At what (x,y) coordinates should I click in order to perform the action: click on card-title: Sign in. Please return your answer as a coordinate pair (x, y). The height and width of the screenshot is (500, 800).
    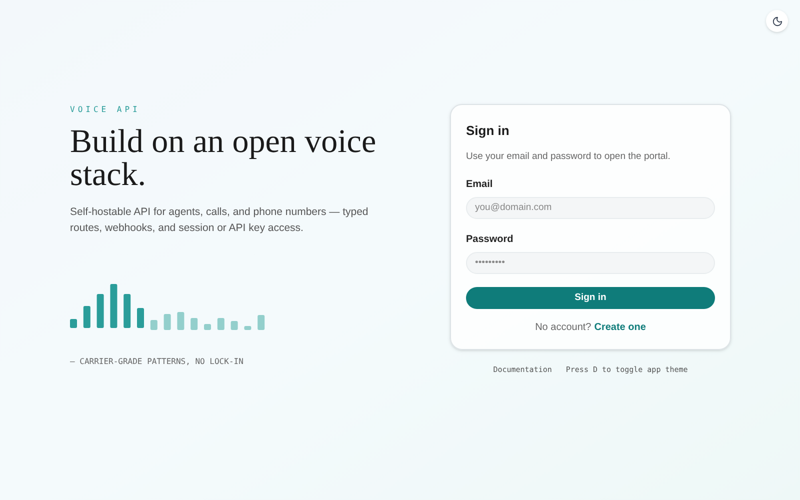
    Looking at the image, I should click on (488, 131).